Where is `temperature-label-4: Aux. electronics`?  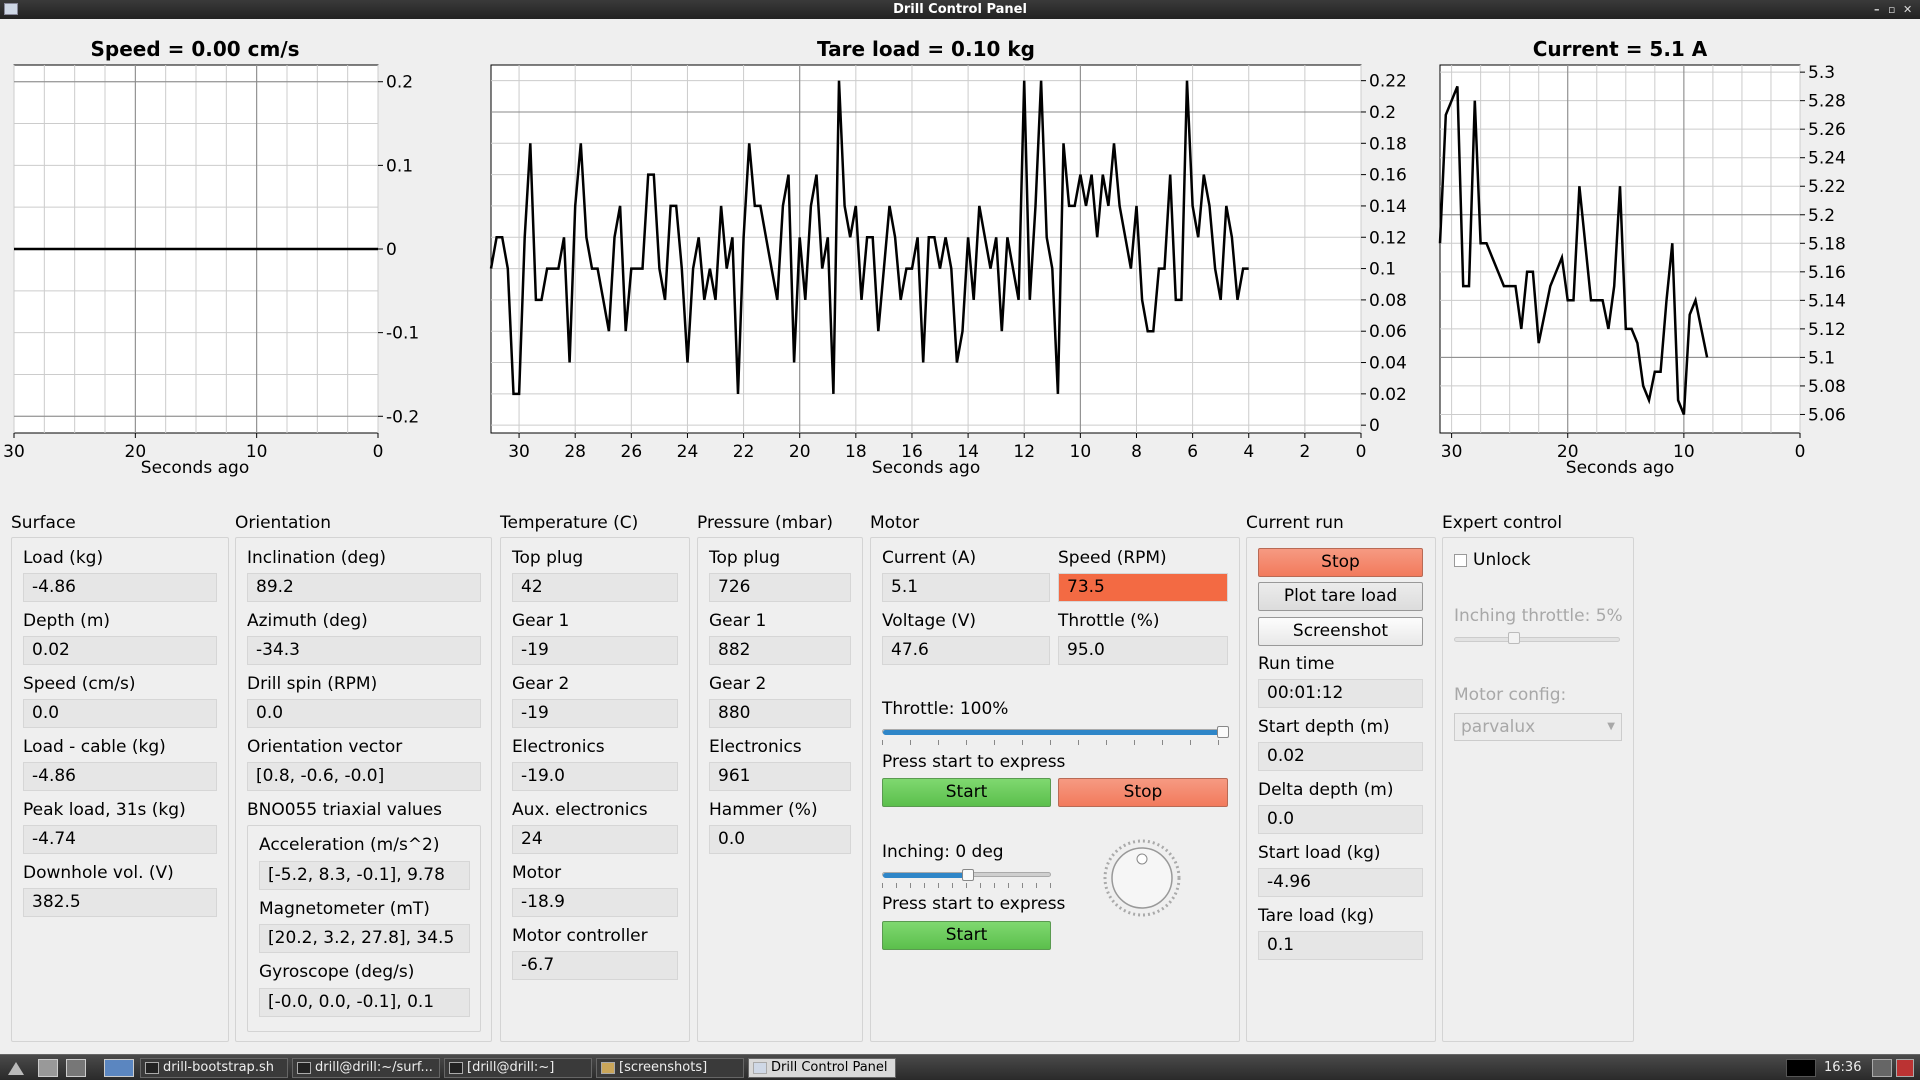
temperature-label-4: Aux. electronics is located at coordinates (580, 810).